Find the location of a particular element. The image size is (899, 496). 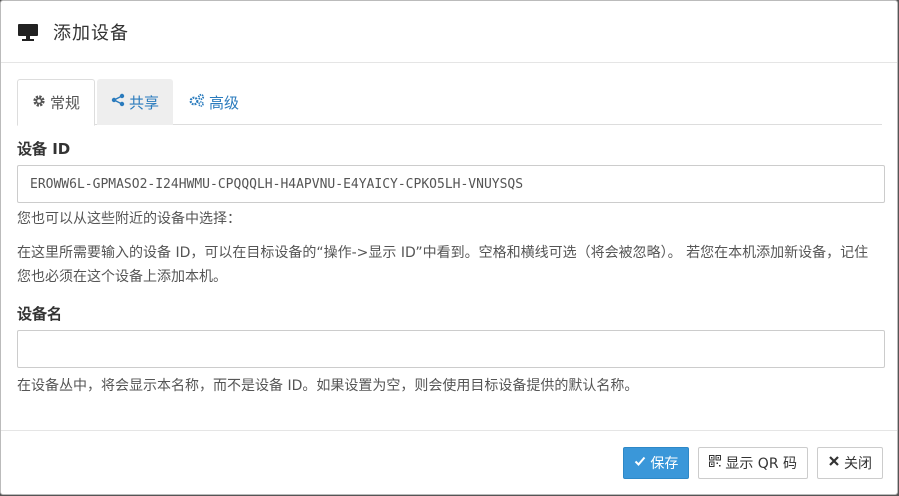

qrcode-icon is located at coordinates (715, 462).